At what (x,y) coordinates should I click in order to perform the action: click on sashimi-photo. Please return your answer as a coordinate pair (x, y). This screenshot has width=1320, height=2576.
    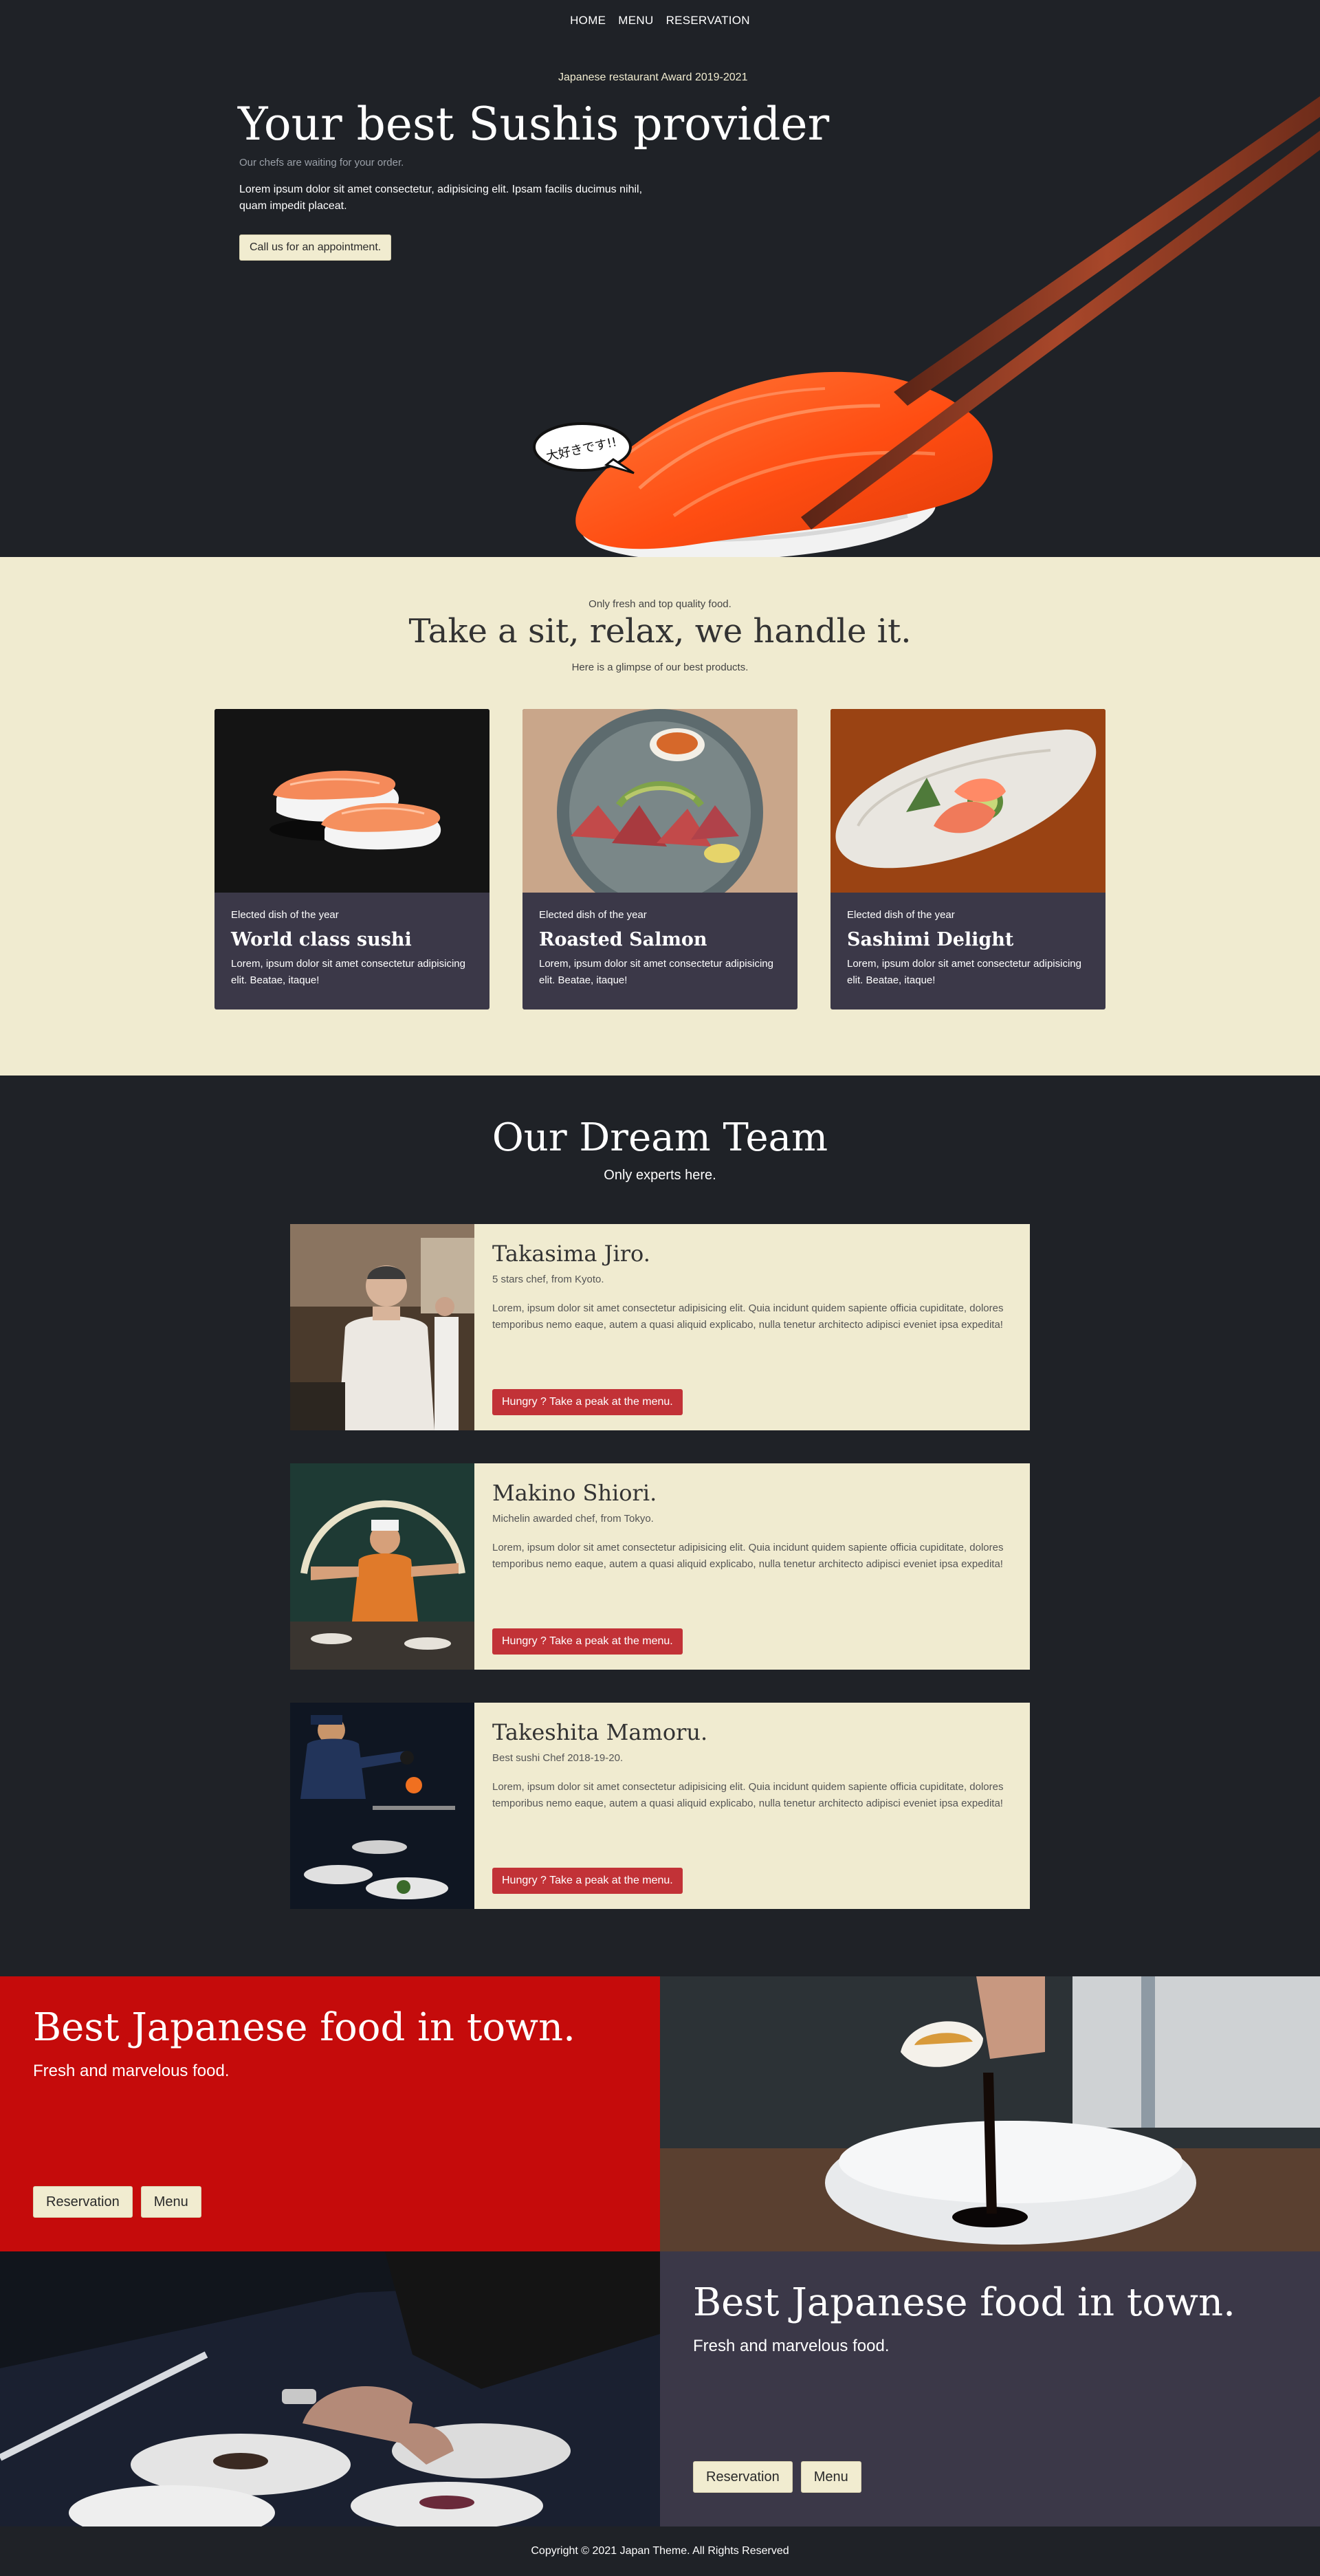
    Looking at the image, I should click on (968, 801).